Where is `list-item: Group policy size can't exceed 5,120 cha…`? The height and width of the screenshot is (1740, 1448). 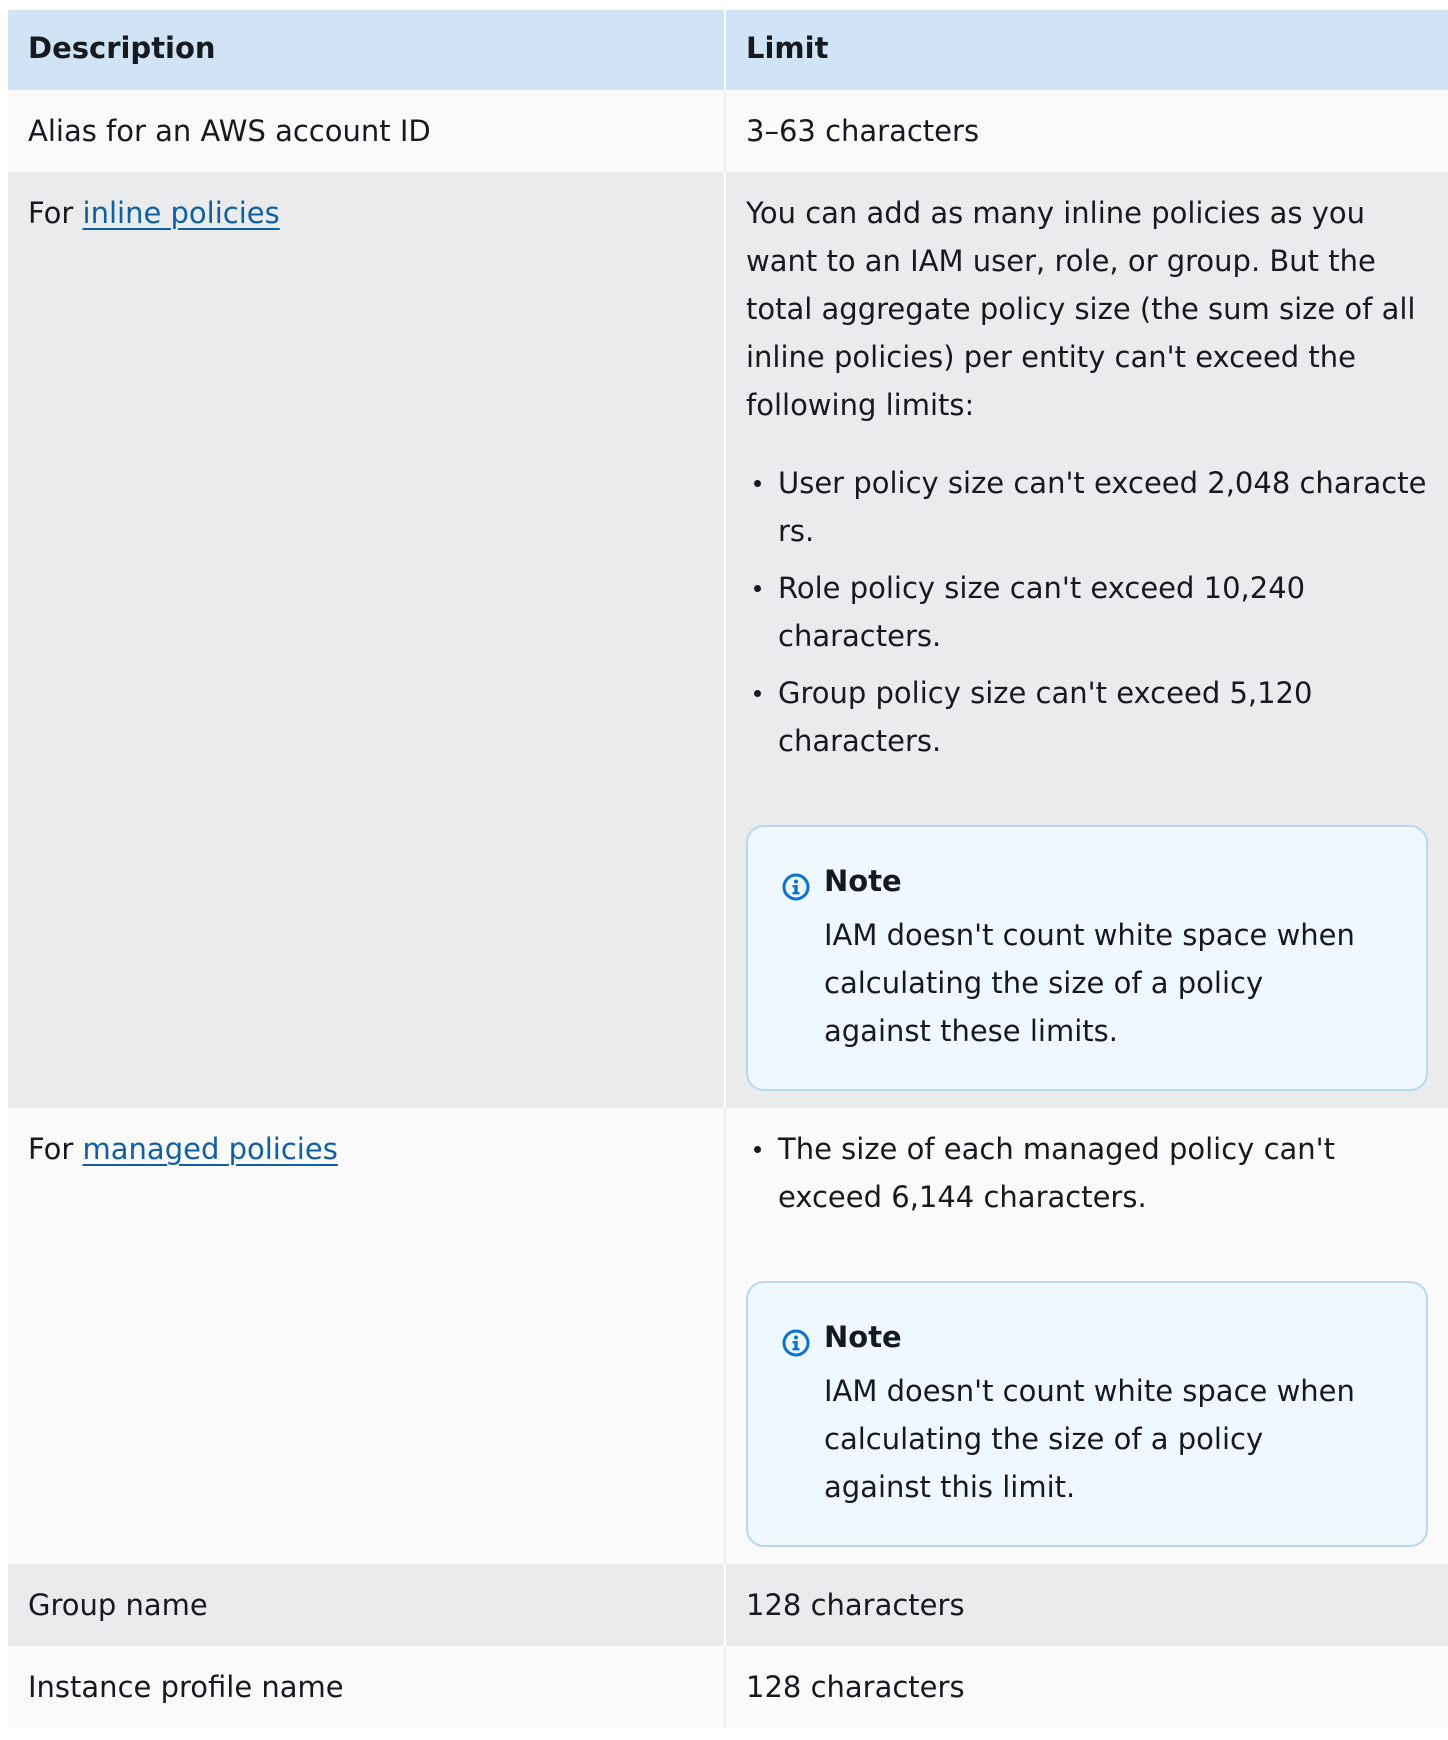
list-item: Group policy size can't exceed 5,120 cha… is located at coordinates (1091, 717).